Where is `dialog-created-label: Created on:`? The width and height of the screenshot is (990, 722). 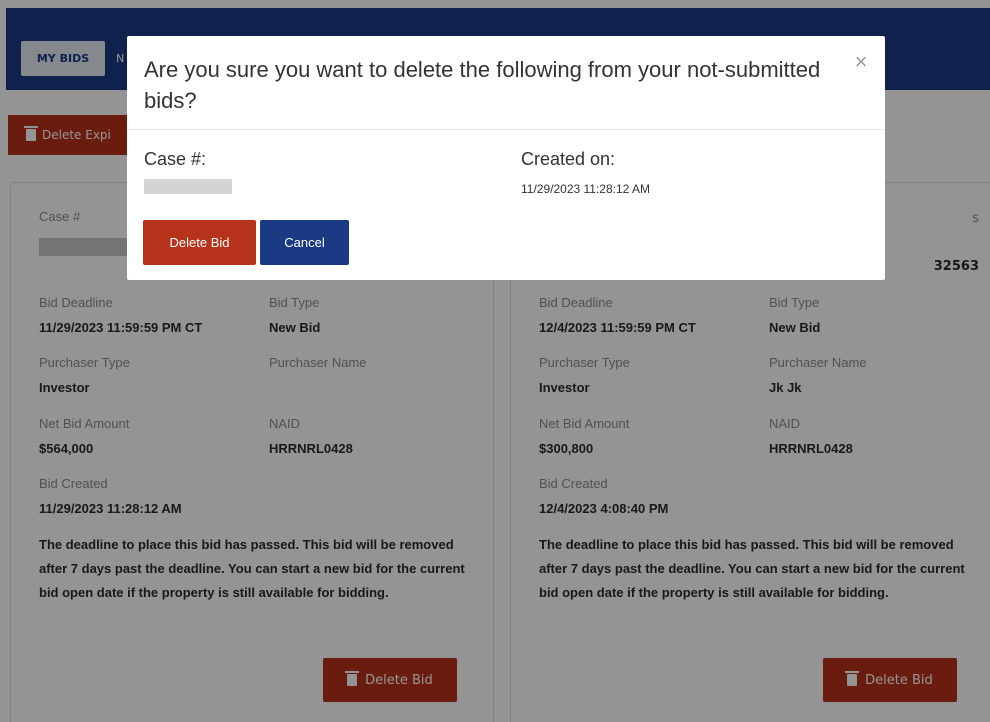
dialog-created-label: Created on: is located at coordinates (568, 159).